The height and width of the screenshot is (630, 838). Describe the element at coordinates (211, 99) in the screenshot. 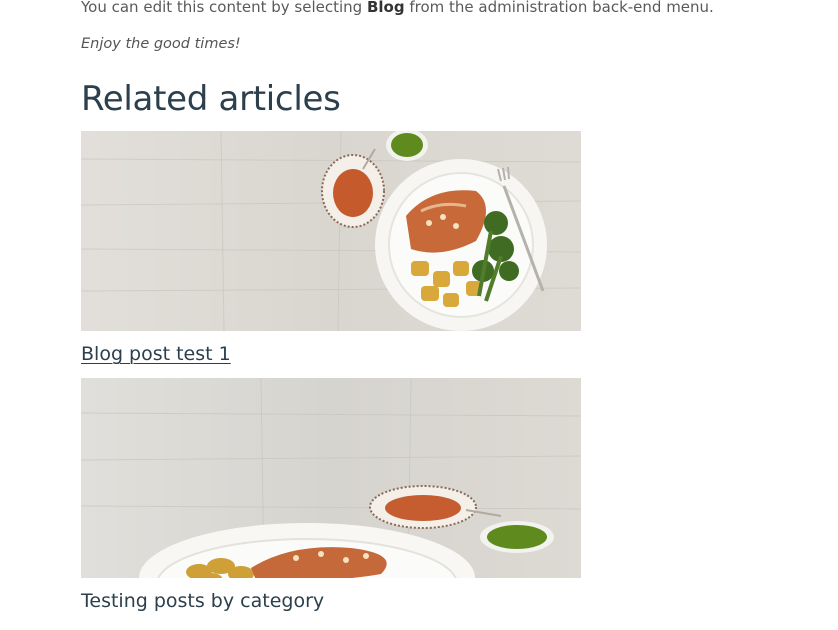

I see `related-articles-heading: Related articles` at that location.